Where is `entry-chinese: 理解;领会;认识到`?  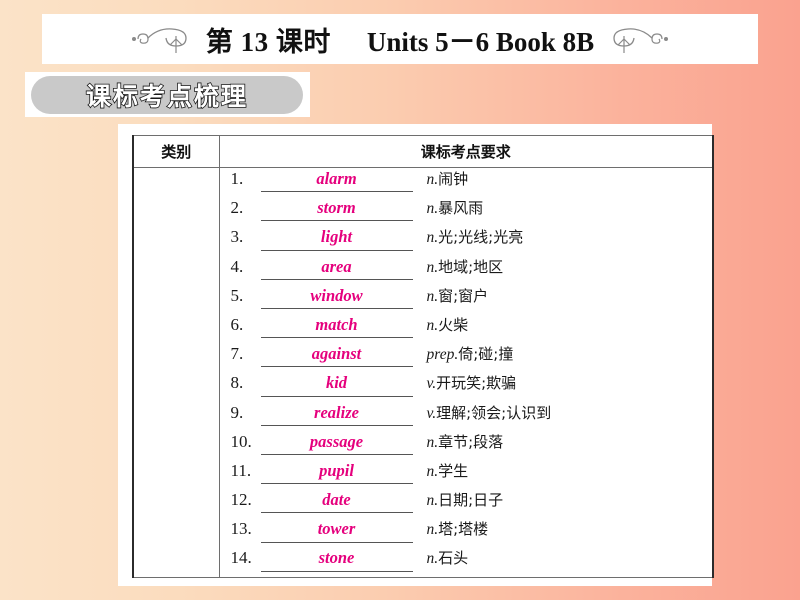 entry-chinese: 理解;领会;认识到 is located at coordinates (494, 412).